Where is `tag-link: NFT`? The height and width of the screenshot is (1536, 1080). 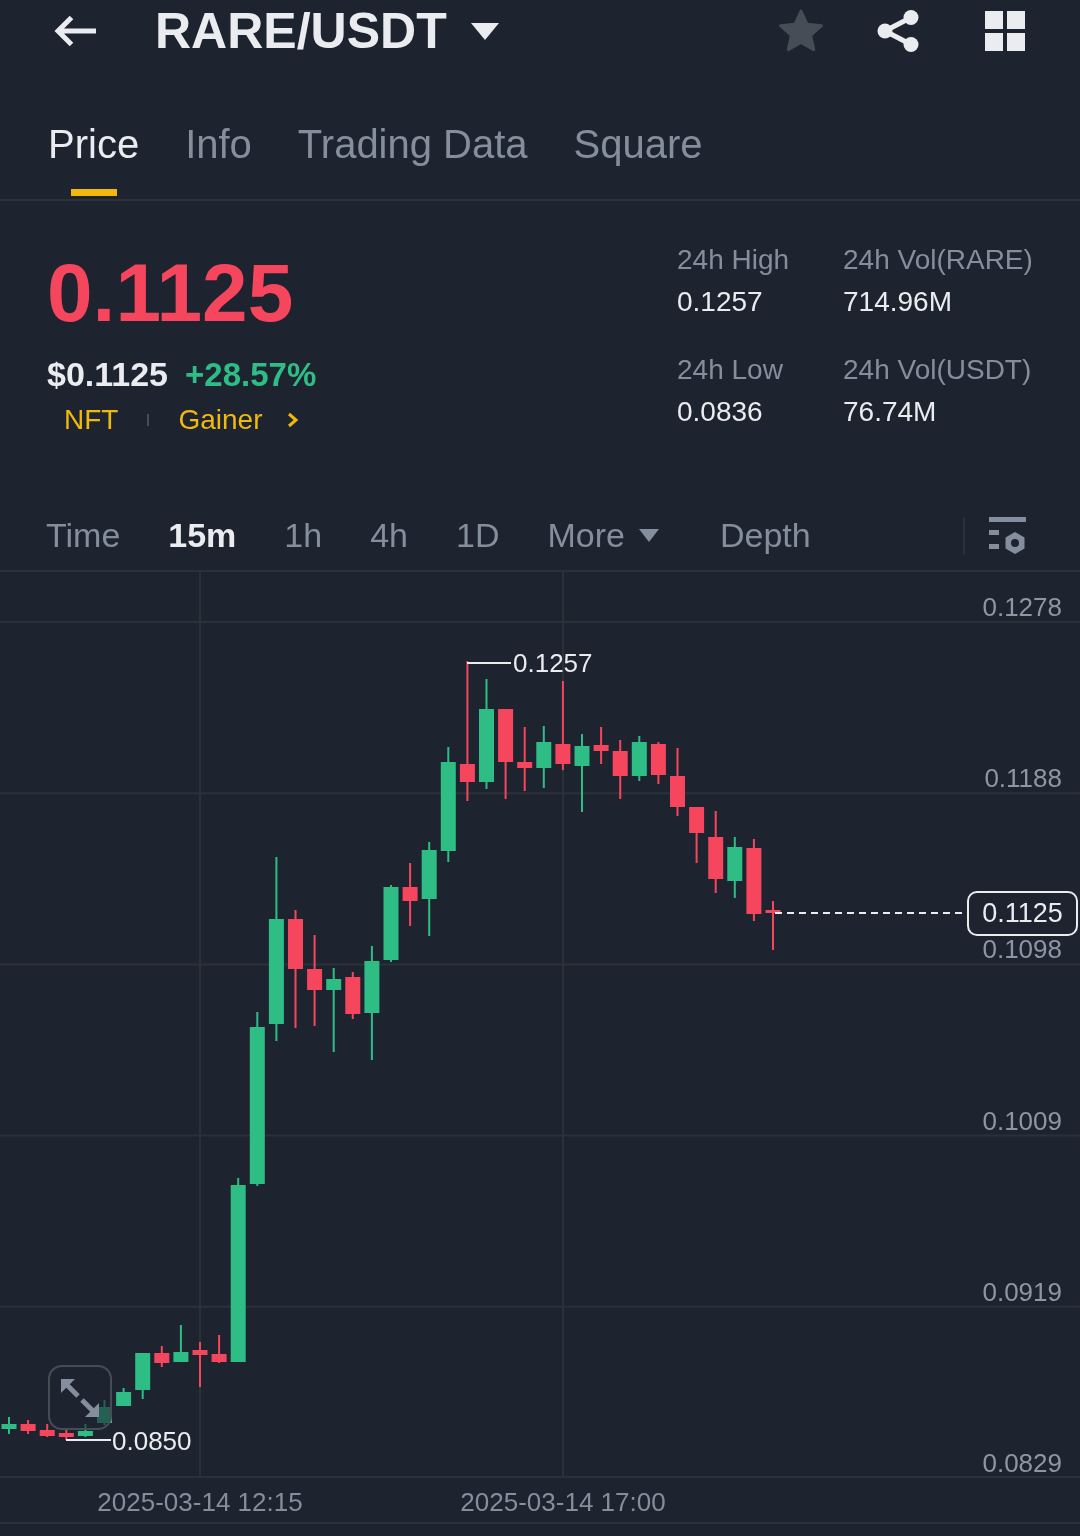 tag-link: NFT is located at coordinates (91, 420).